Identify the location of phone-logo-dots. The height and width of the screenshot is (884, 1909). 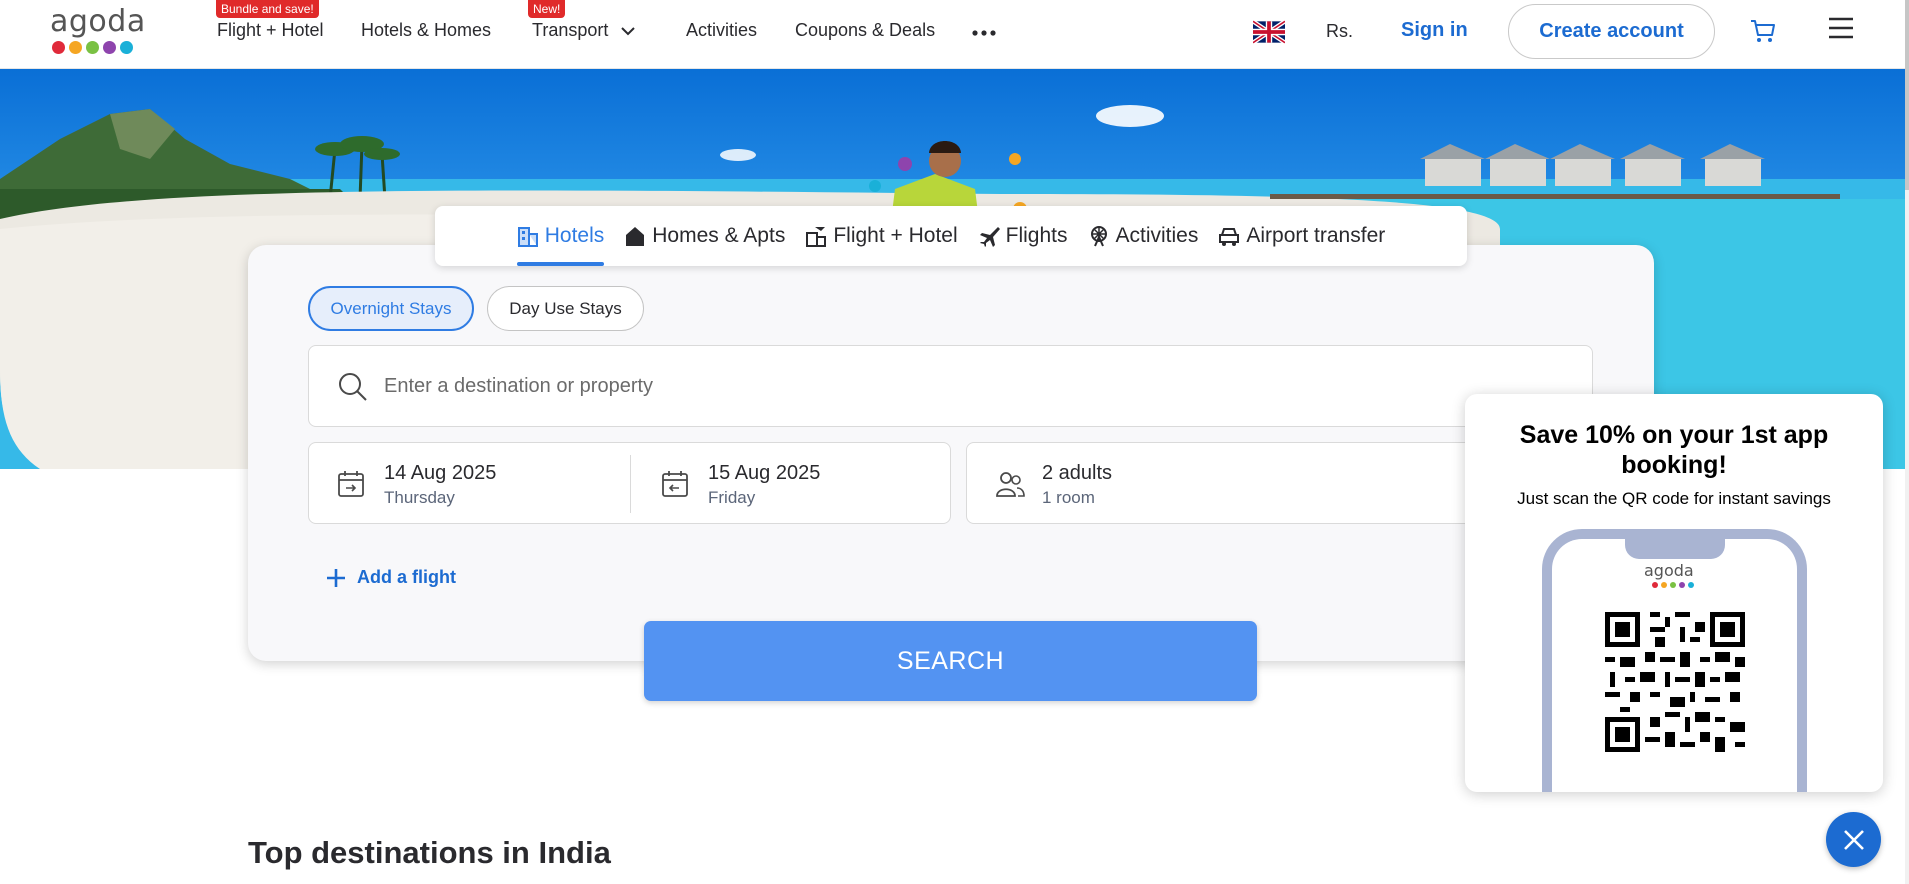
(1673, 585).